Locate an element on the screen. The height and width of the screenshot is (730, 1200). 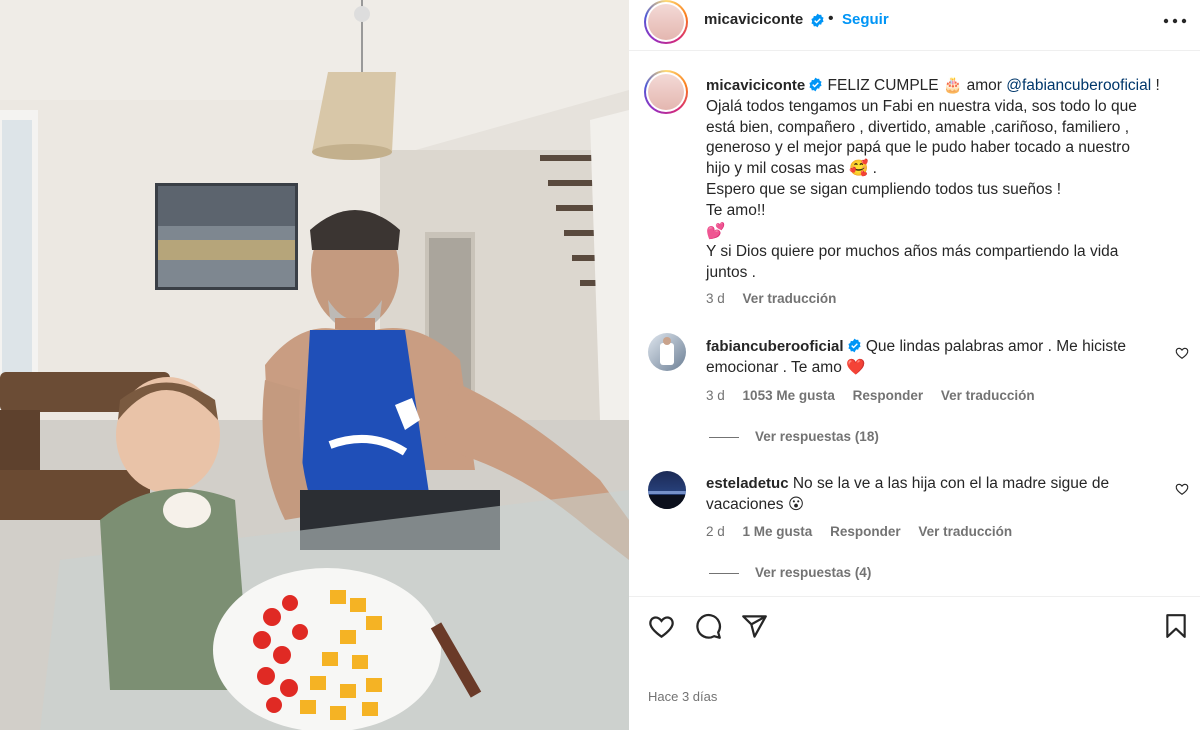
view-replies-label: Ver respuestas (18) is located at coordinates (817, 436).